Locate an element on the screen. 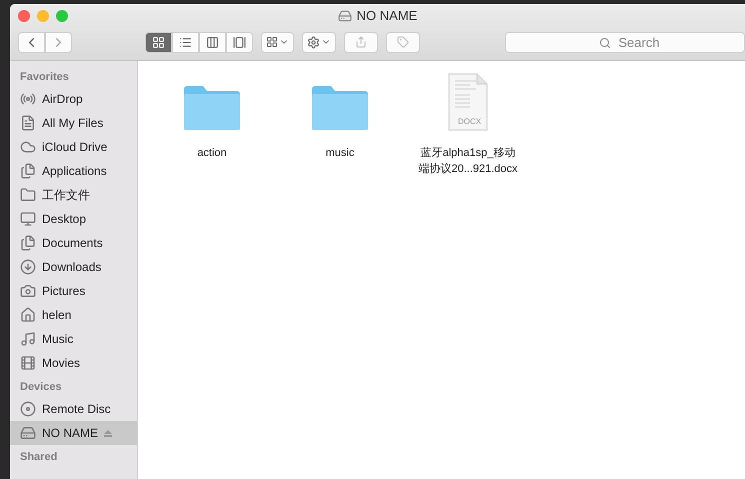  sidebar-item: 工作文件 is located at coordinates (73, 195).